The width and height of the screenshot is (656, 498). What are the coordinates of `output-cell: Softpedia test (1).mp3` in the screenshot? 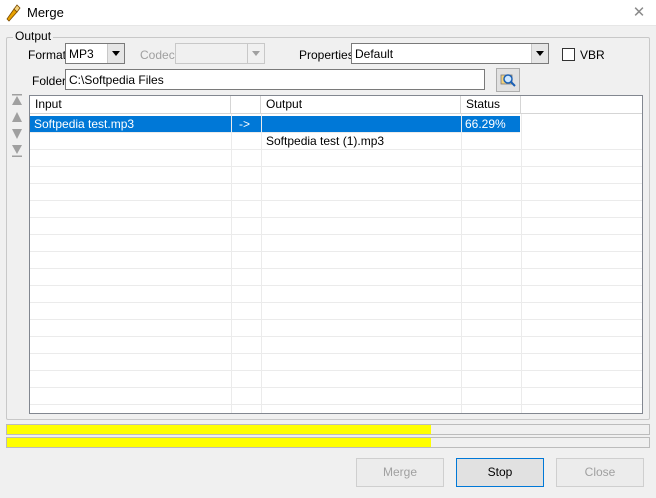 It's located at (325, 141).